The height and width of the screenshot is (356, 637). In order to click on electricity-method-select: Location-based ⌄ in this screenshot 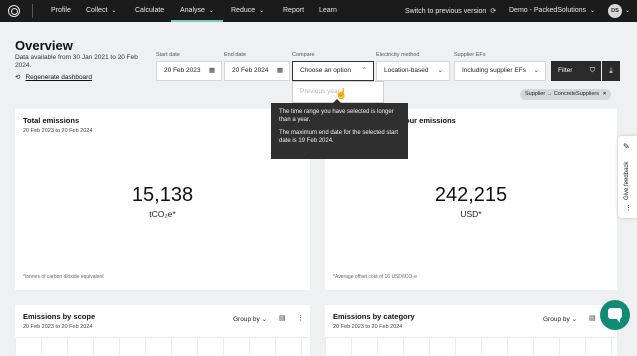, I will do `click(413, 71)`.